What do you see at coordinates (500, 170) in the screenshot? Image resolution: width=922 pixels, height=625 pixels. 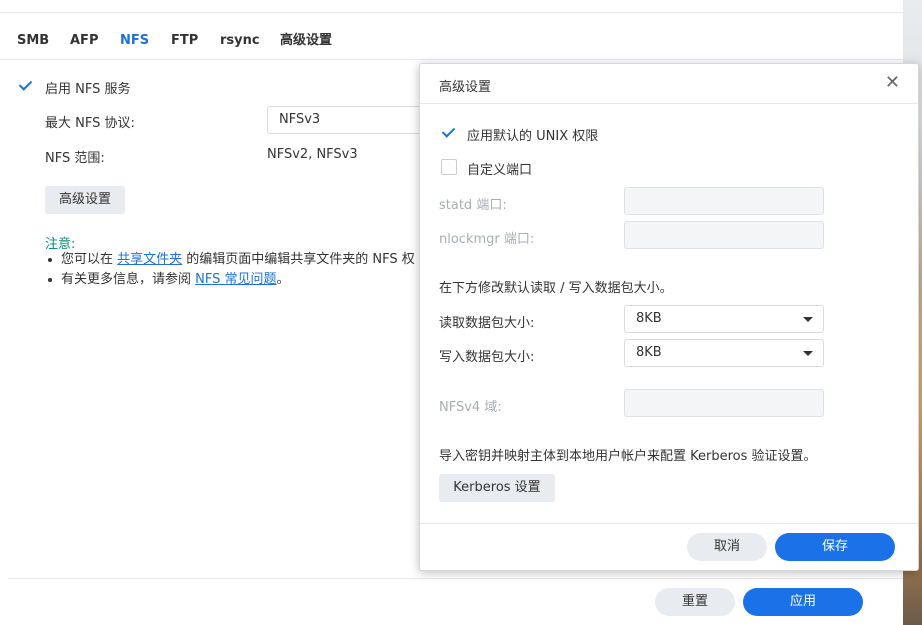 I see `custom-port-label: 自定义端口` at bounding box center [500, 170].